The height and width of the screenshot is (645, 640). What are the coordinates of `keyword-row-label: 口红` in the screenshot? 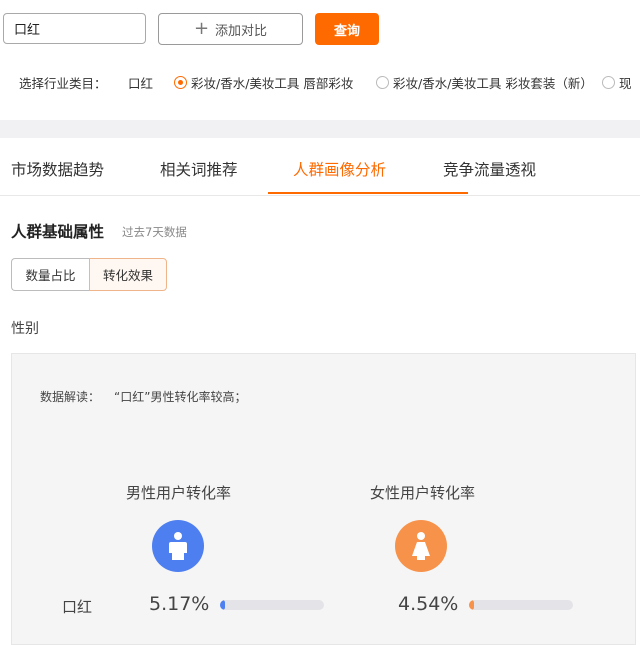 It's located at (77, 607).